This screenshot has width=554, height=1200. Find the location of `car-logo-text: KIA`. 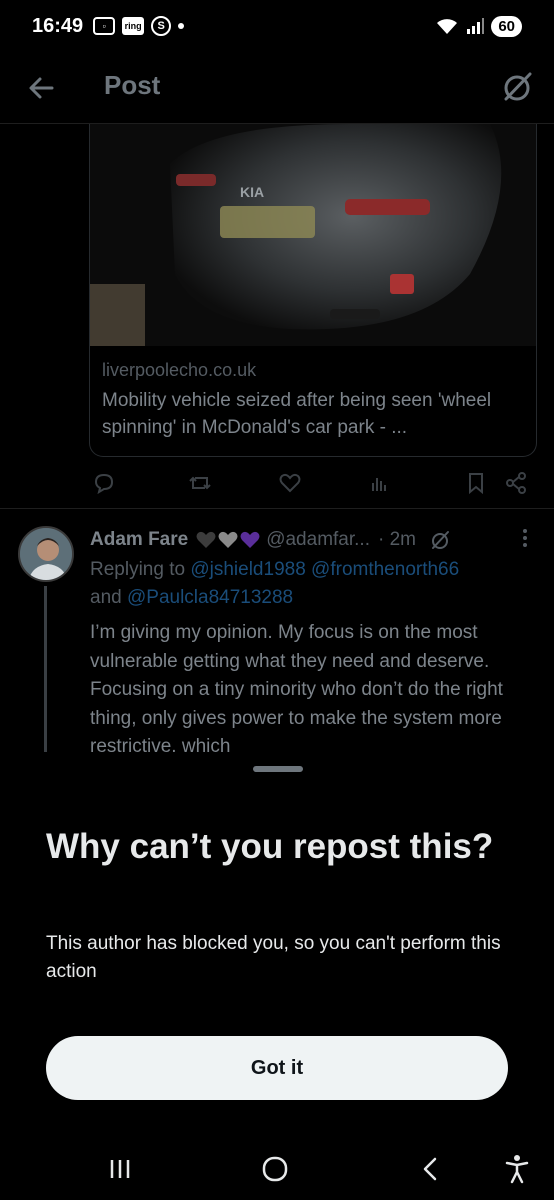

car-logo-text: KIA is located at coordinates (252, 192).